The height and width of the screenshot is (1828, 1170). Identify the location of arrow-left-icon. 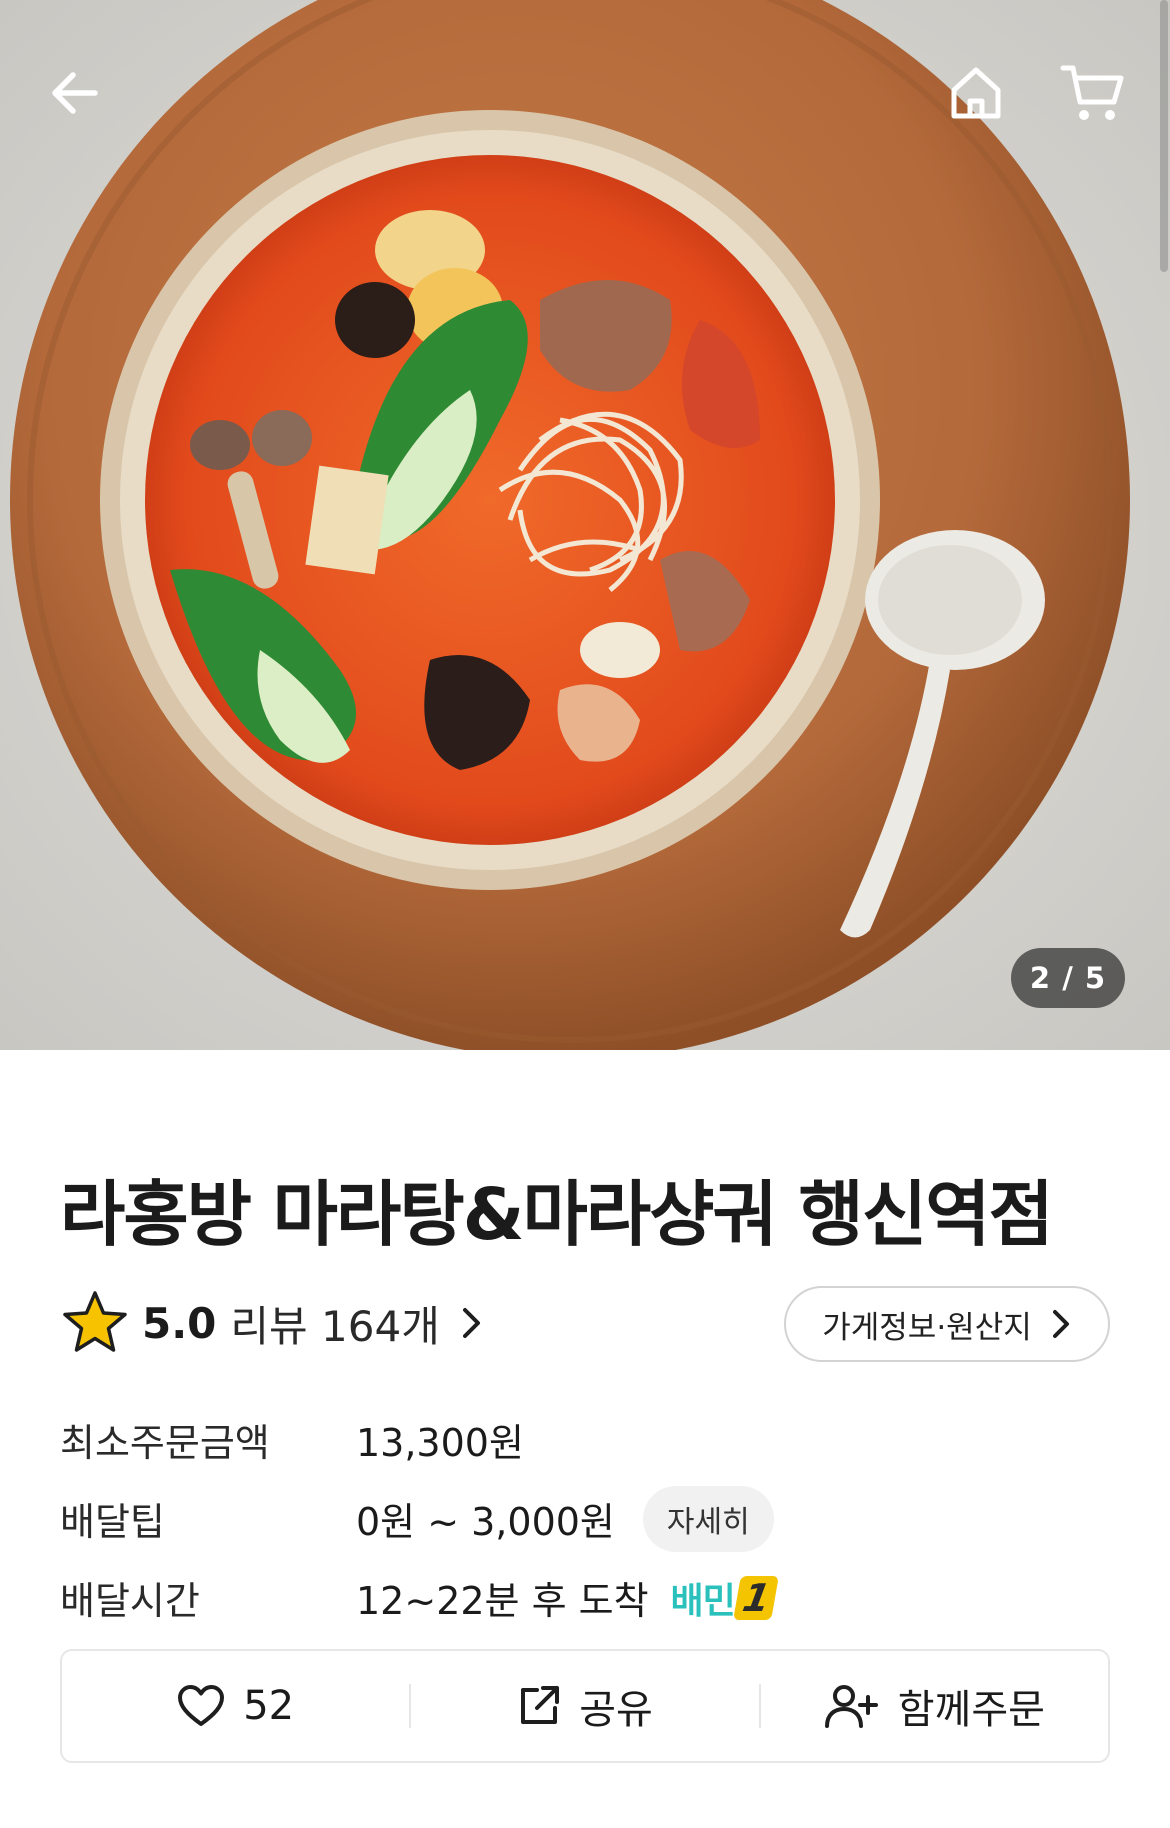
(75, 93).